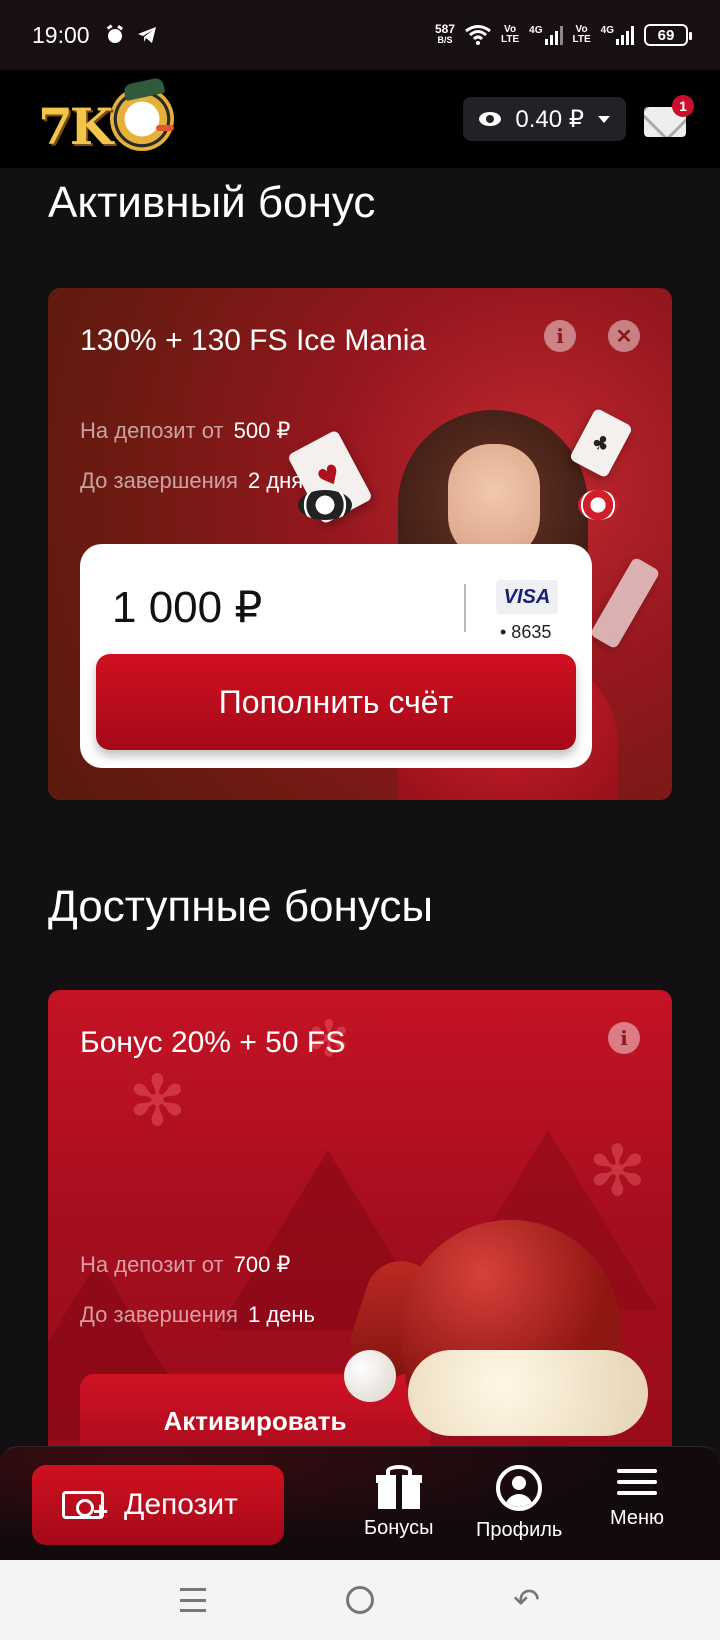 The image size is (720, 1640). I want to click on battery-icon: 69, so click(668, 35).